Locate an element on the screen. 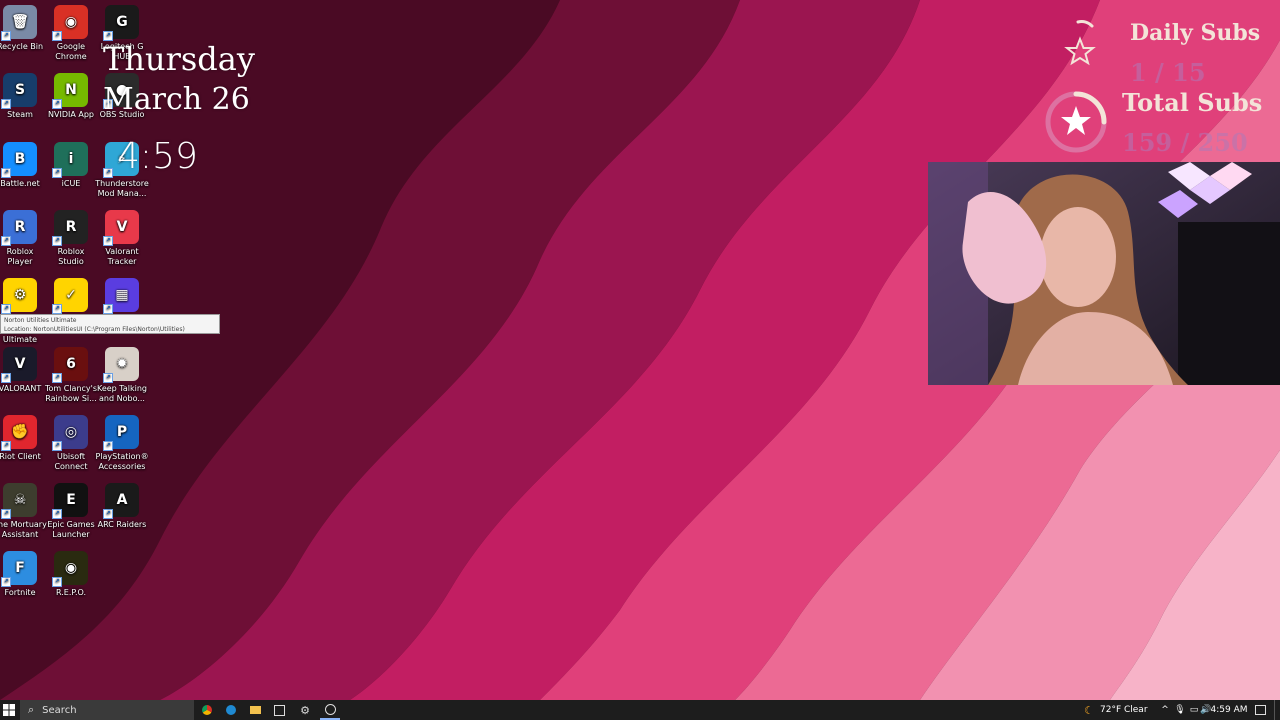 The image size is (1280, 720). daily-subs-value: 1 / 15 is located at coordinates (1168, 72).